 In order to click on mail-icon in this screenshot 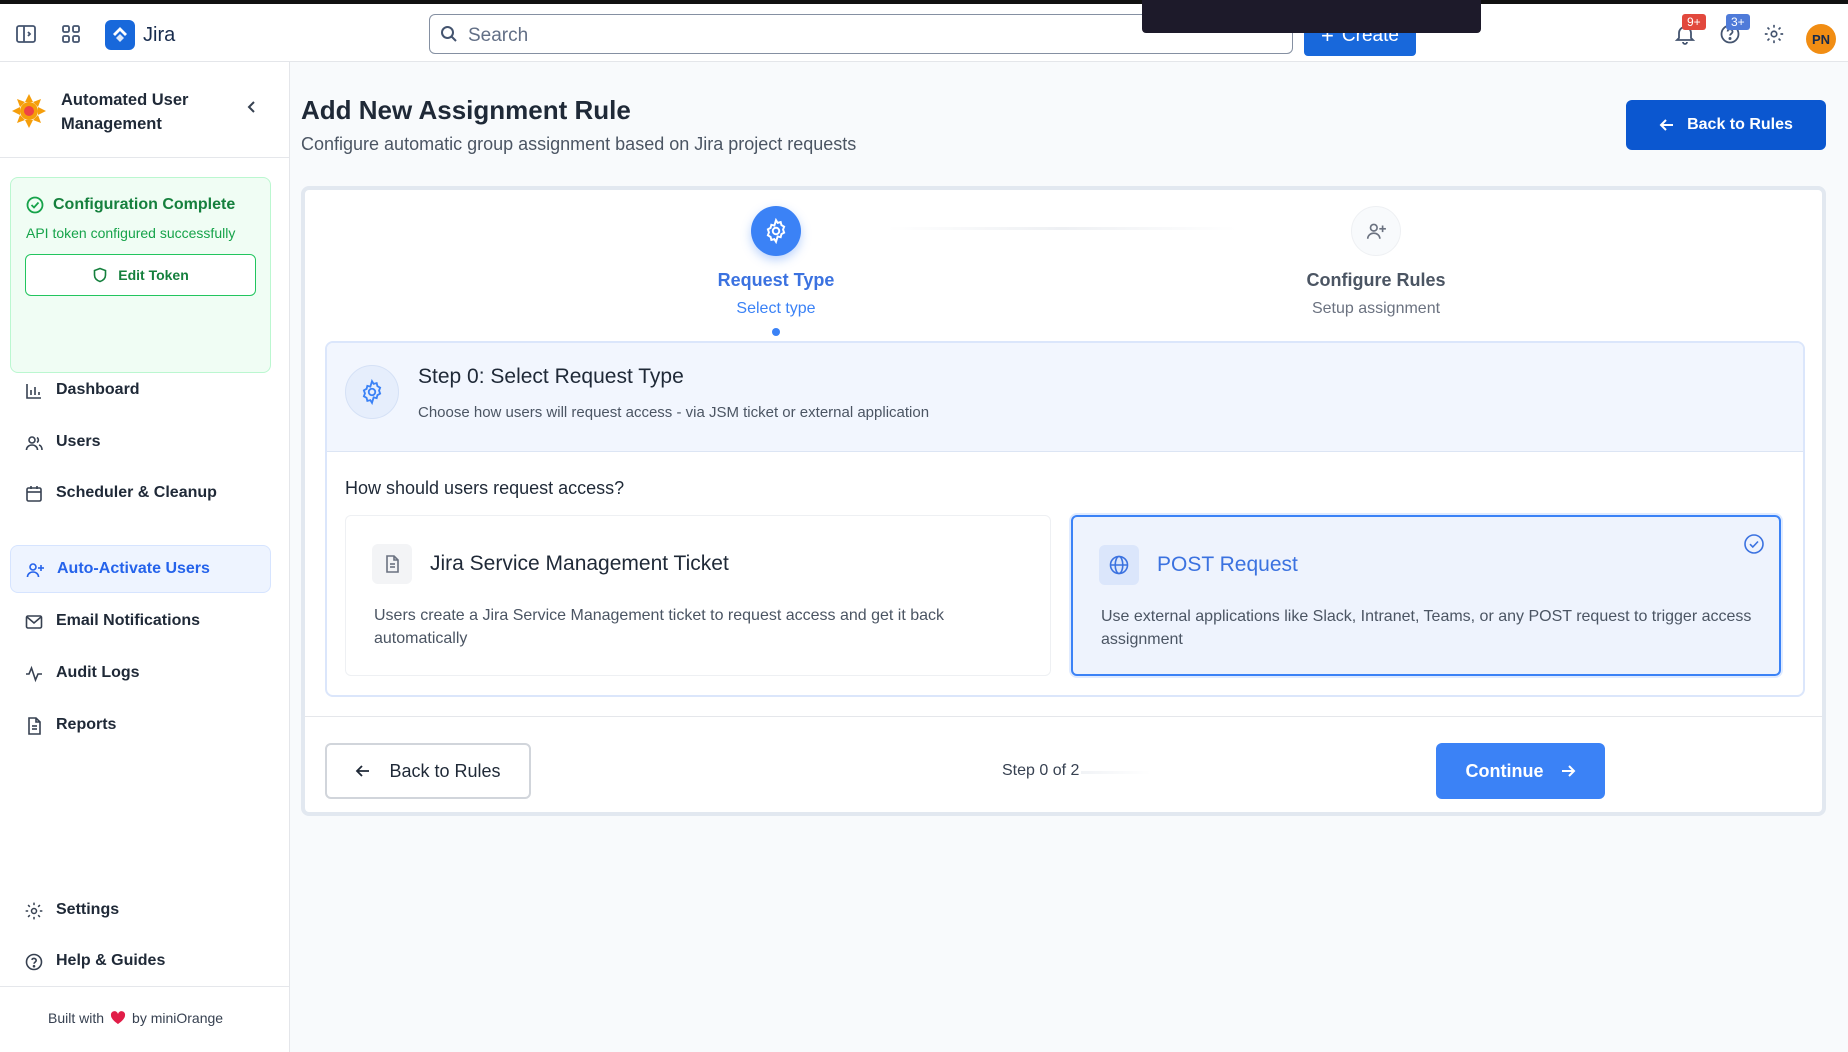, I will do `click(34, 622)`.